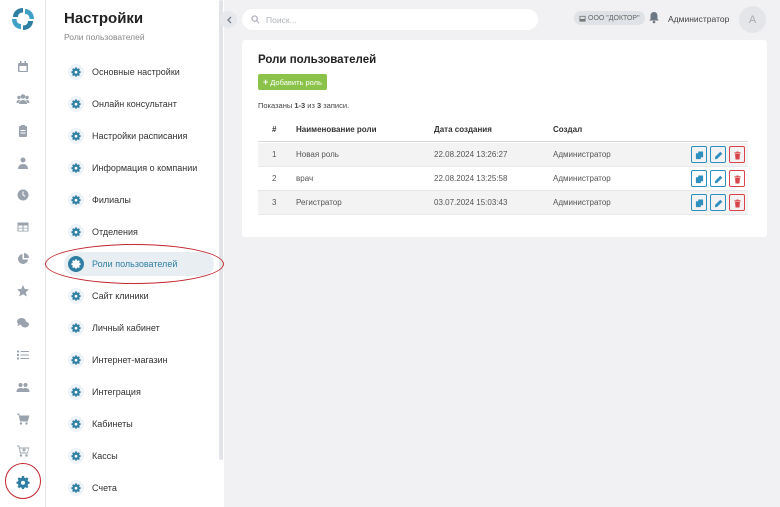  I want to click on users-icon, so click(23, 99).